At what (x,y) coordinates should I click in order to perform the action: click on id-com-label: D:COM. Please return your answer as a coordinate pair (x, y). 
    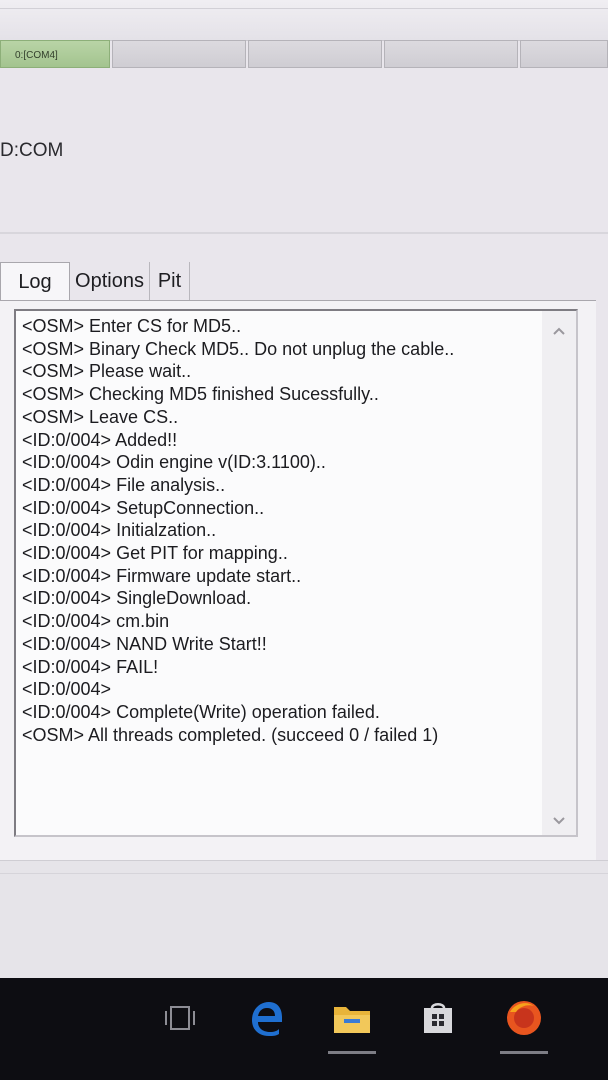
    Looking at the image, I should click on (32, 150).